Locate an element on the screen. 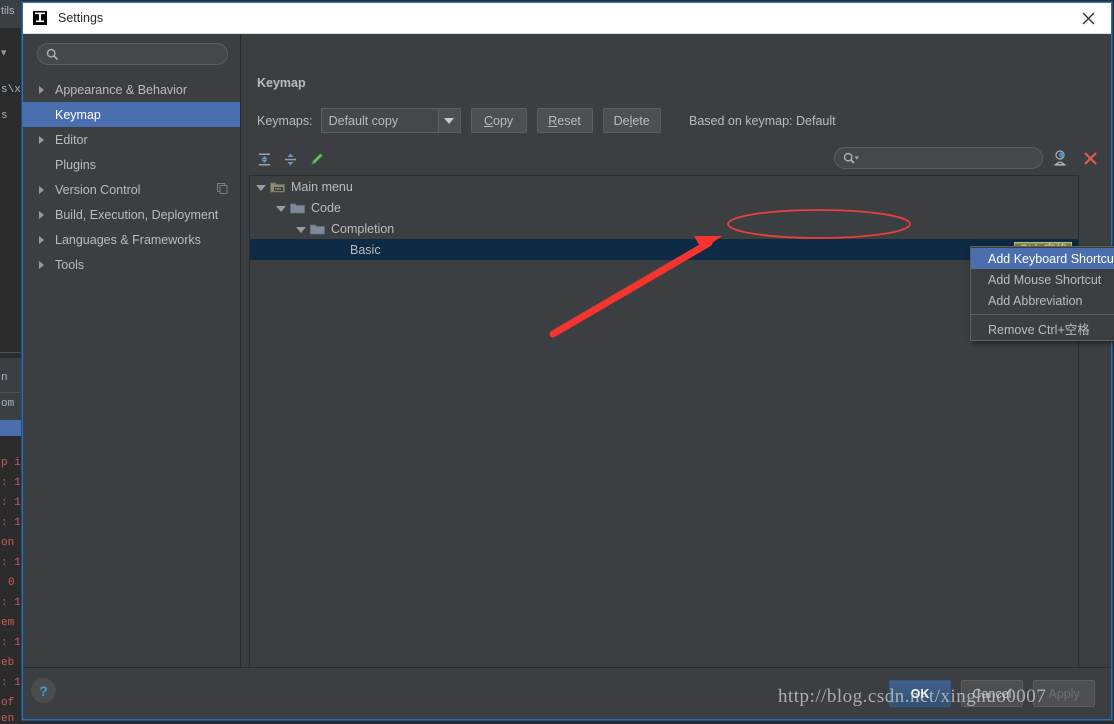  sidebar-item-label: Appearance & Behavior is located at coordinates (121, 89).